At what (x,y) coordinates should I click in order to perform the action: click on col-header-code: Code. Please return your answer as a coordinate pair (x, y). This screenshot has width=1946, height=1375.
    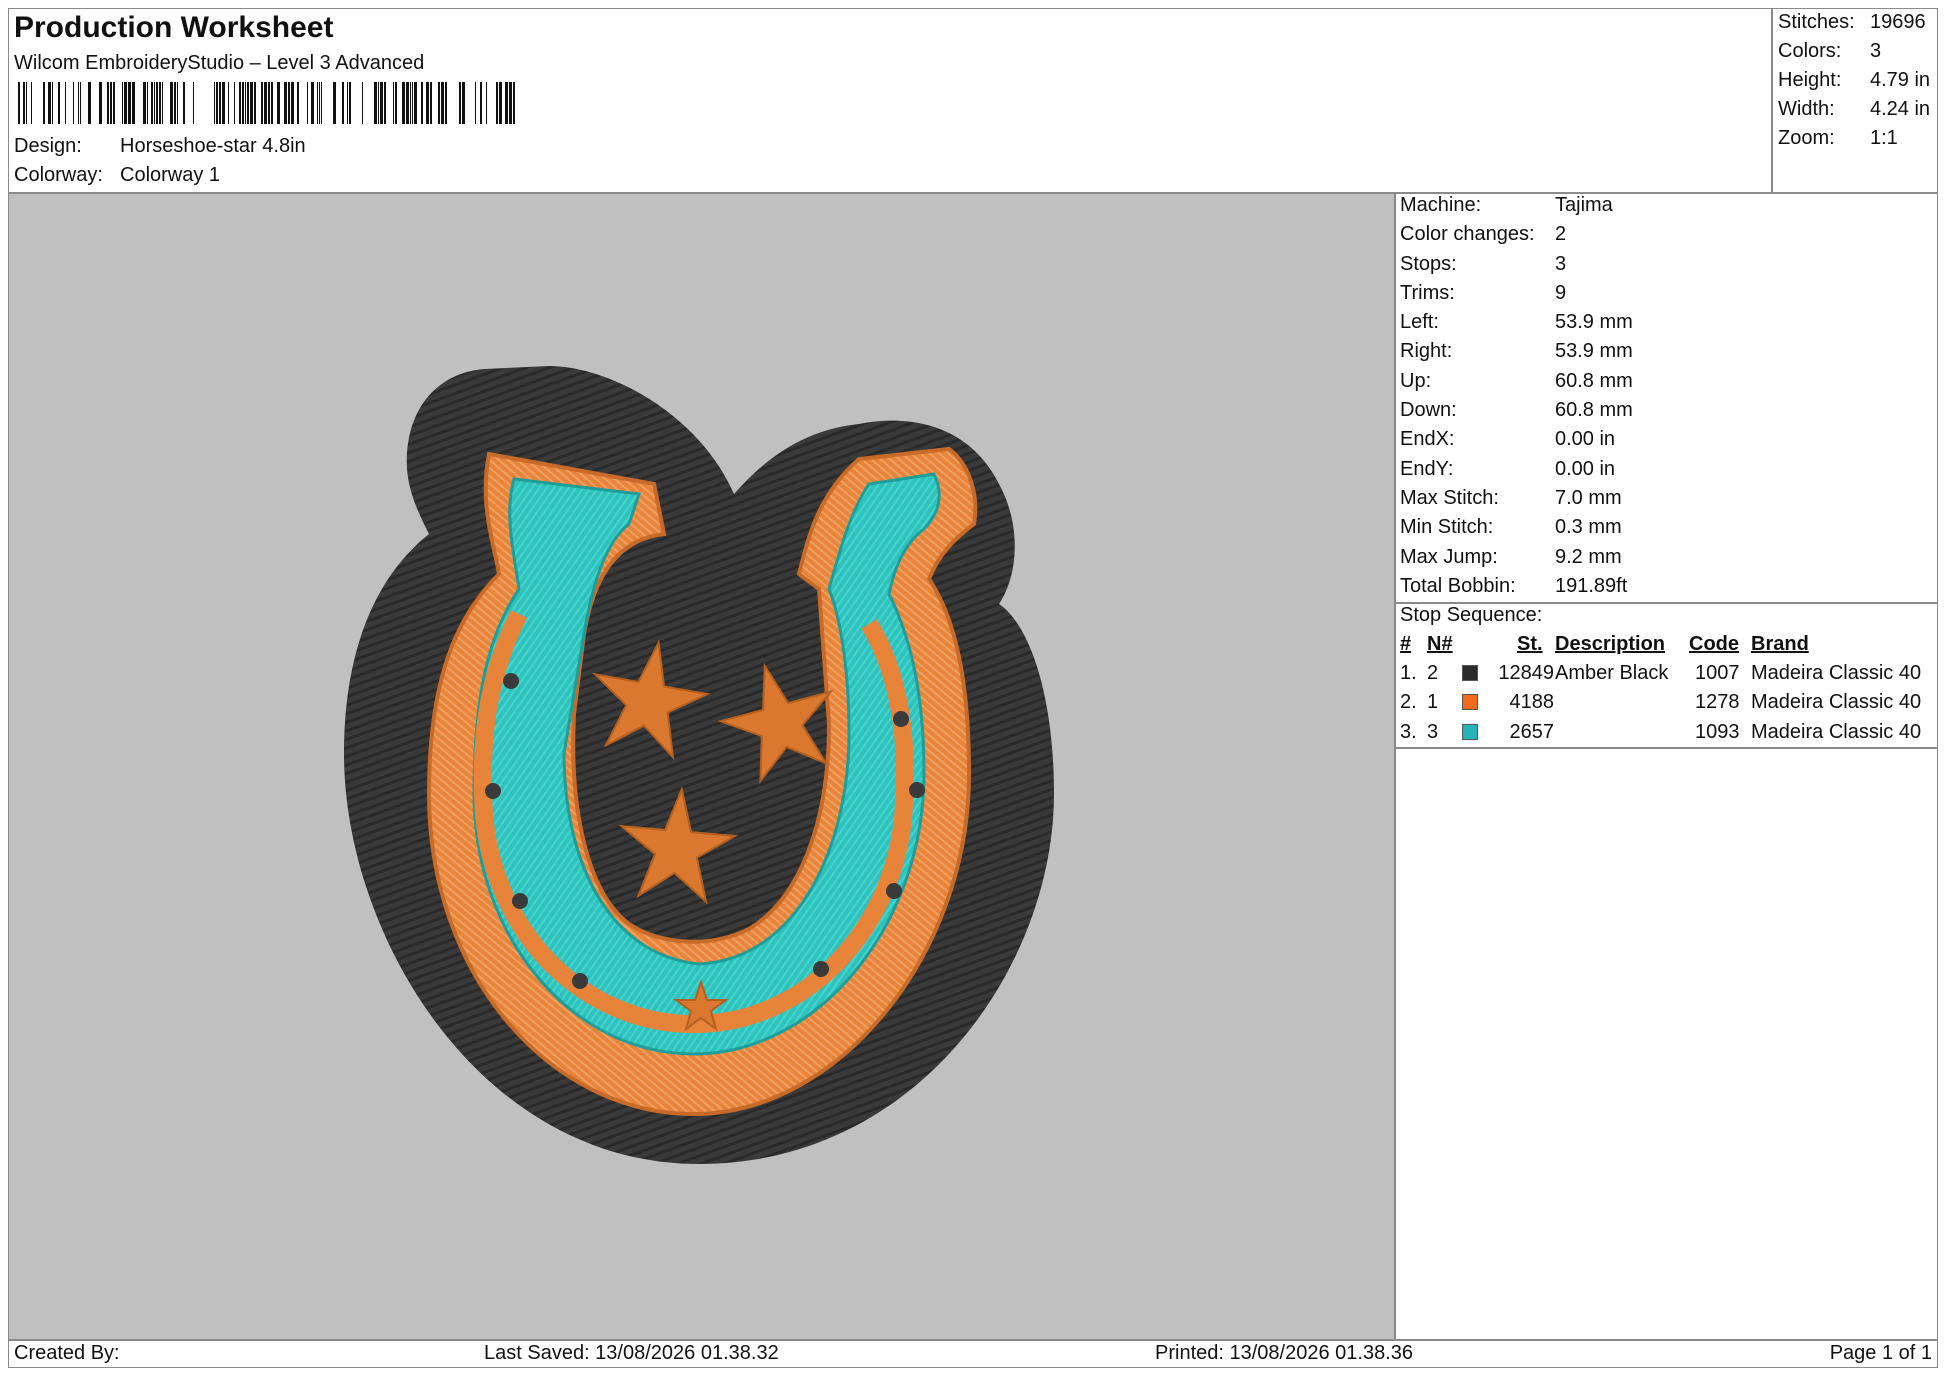
    Looking at the image, I should click on (1714, 644).